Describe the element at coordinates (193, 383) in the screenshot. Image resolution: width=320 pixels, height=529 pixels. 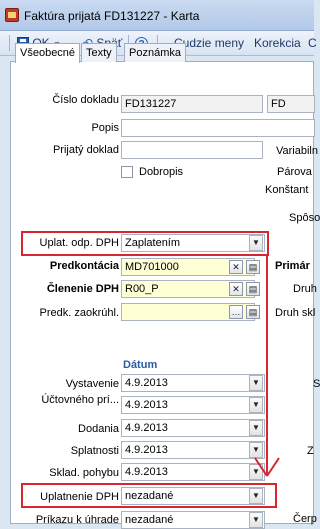
I see `issue-date-field: 4.9.2013` at that location.